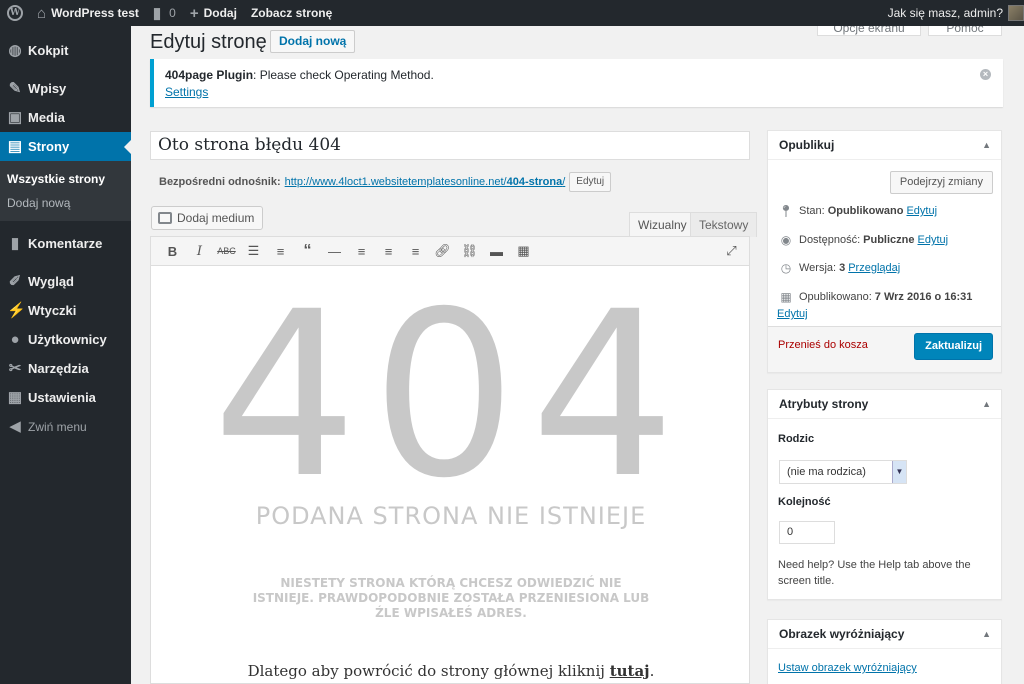  I want to click on add-media-button: Dodaj medium, so click(207, 218).